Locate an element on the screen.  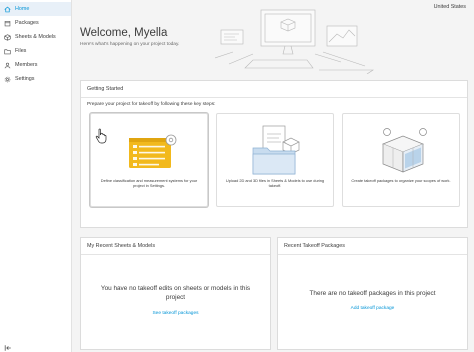
folder-icon is located at coordinates (7, 51).